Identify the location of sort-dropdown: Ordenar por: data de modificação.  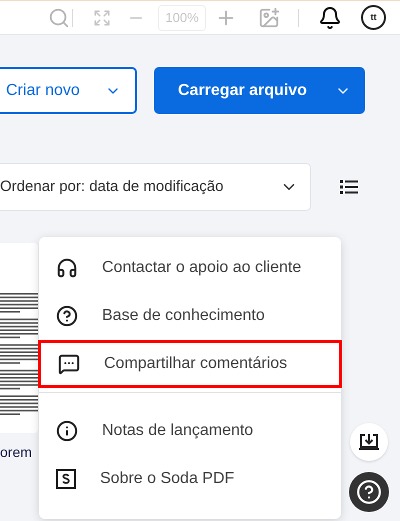
(155, 187).